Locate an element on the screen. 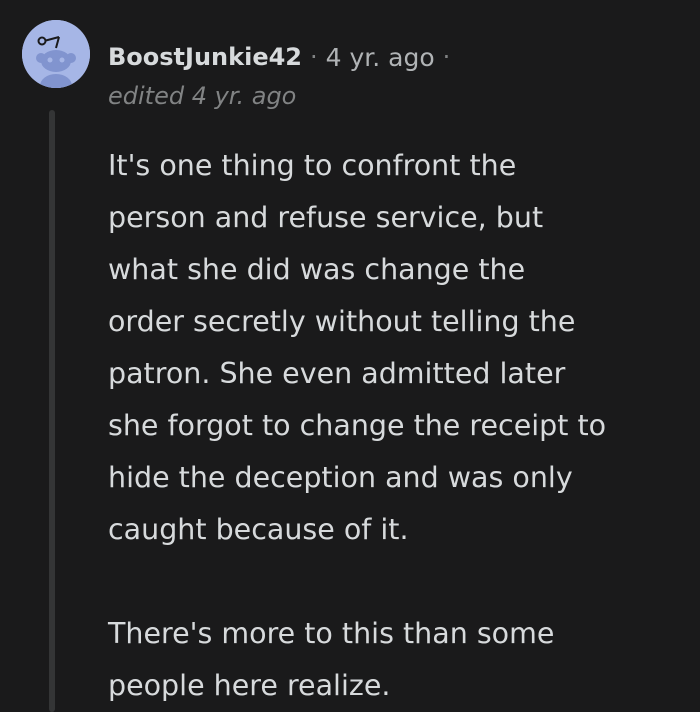  text-line: what she did was change the is located at coordinates (317, 269).